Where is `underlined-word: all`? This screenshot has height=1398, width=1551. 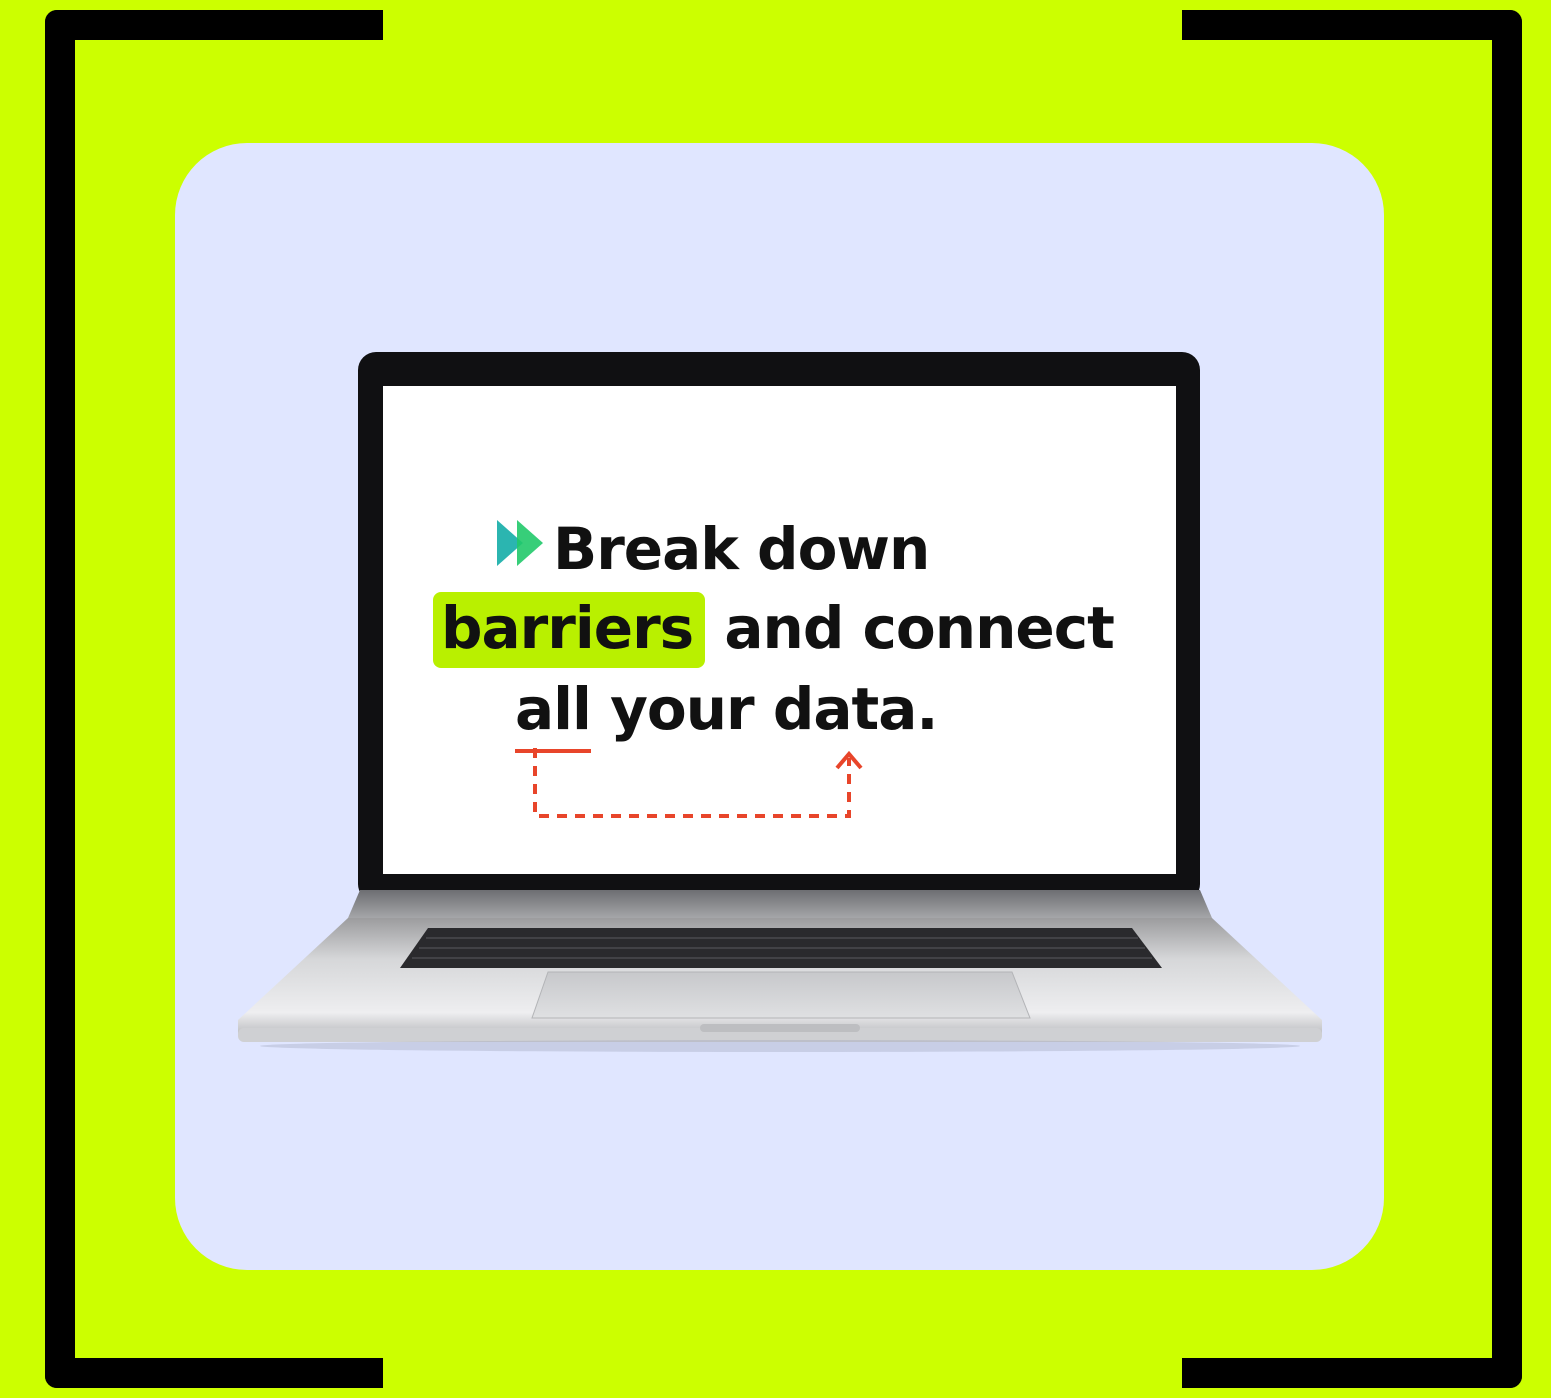
underlined-word: all is located at coordinates (553, 709).